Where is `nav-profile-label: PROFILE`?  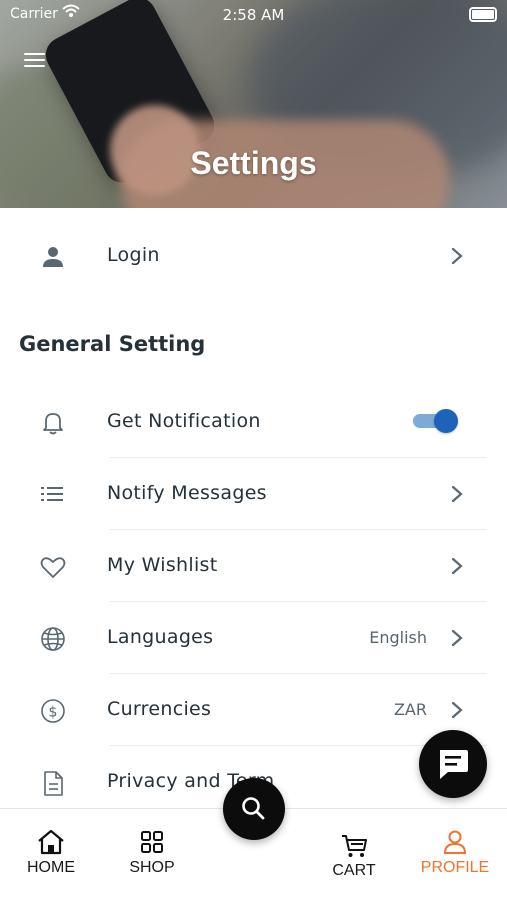 nav-profile-label: PROFILE is located at coordinates (455, 867).